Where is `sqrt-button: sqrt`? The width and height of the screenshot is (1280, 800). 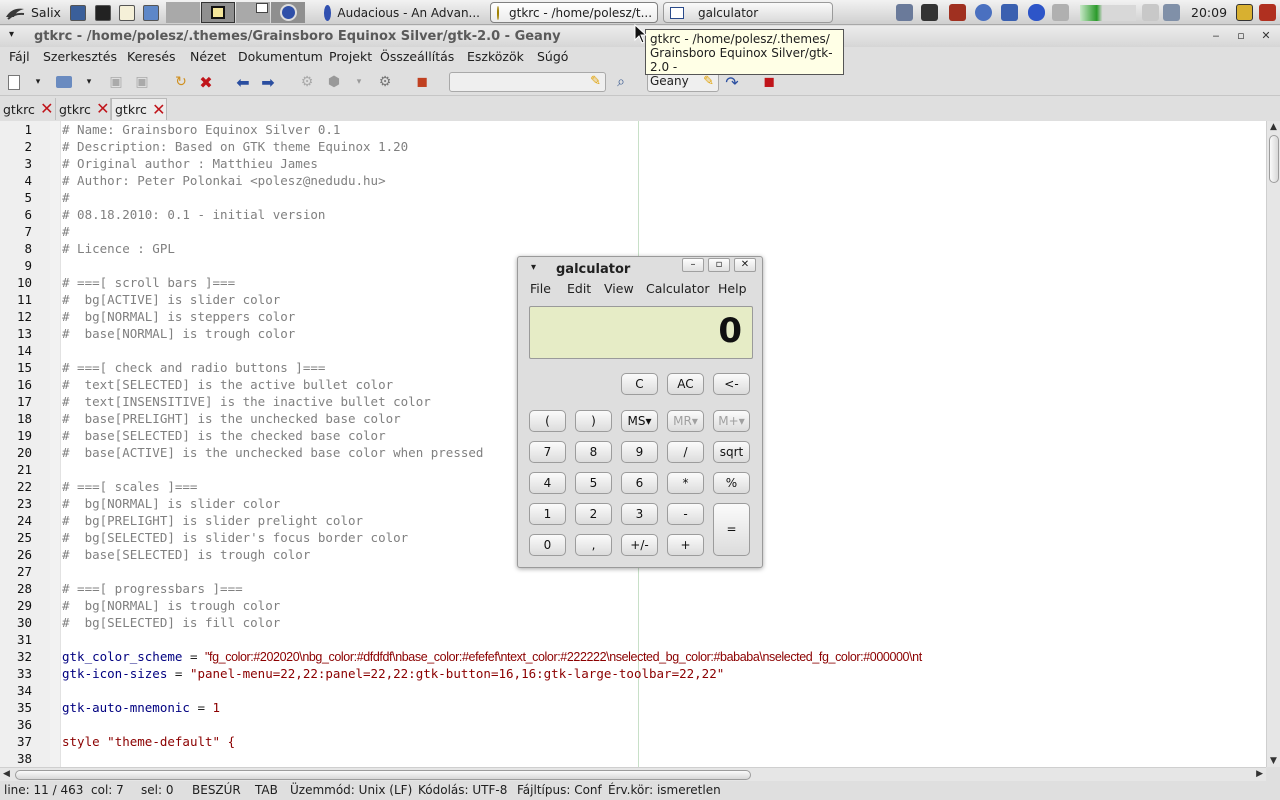 sqrt-button: sqrt is located at coordinates (731, 452).